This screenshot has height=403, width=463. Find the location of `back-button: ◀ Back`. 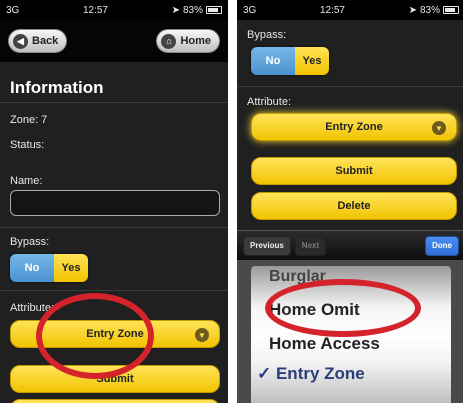

back-button: ◀ Back is located at coordinates (38, 41).